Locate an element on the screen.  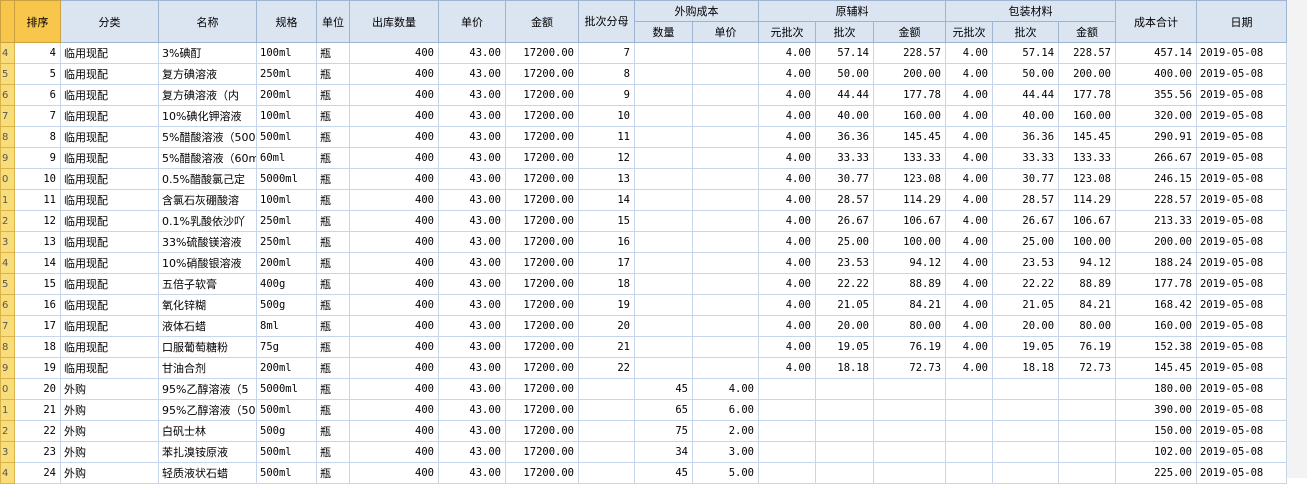
cell-raw-batch: 22.22 is located at coordinates (844, 284).